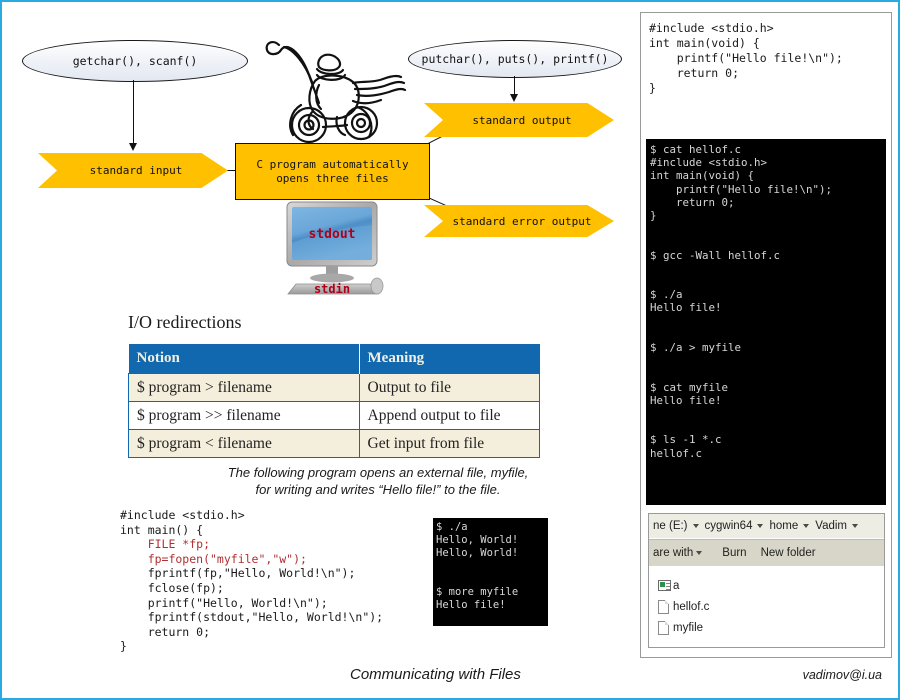 Image resolution: width=900 pixels, height=700 pixels. Describe the element at coordinates (132, 147) in the screenshot. I see `arrowhead-input` at that location.